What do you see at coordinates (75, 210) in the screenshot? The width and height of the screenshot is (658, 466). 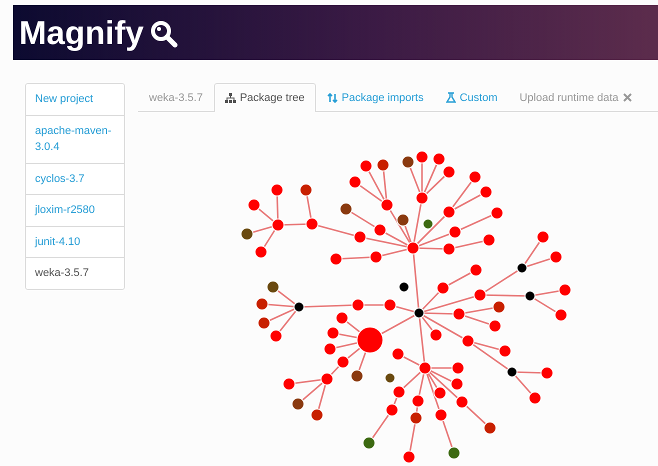 I see `project-link: jloxim-r2580` at bounding box center [75, 210].